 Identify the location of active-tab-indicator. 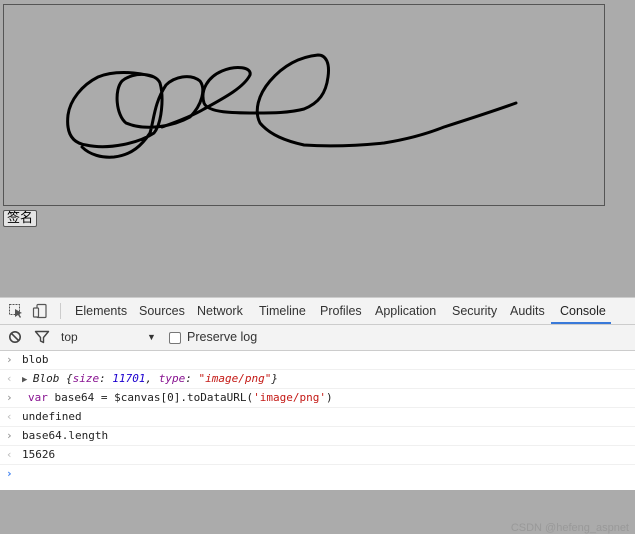
(581, 323).